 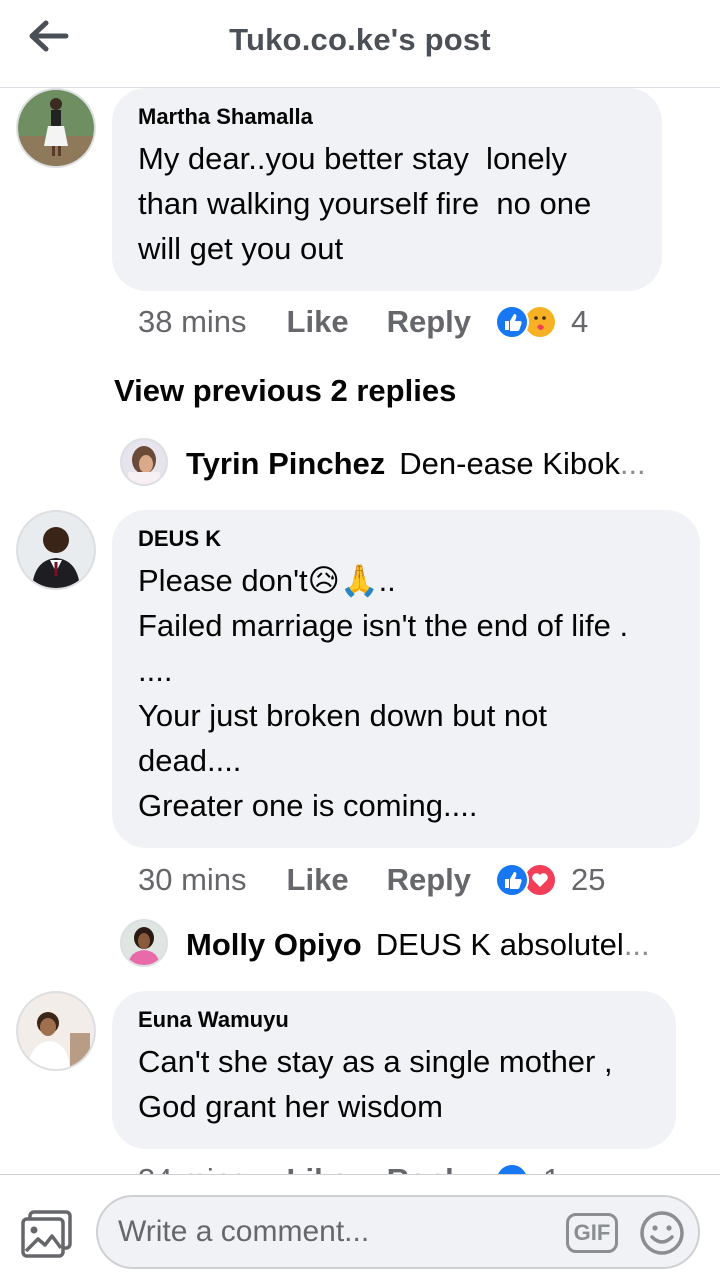 I want to click on top-bar: Tuko.co.ke's post, so click(x=360, y=44).